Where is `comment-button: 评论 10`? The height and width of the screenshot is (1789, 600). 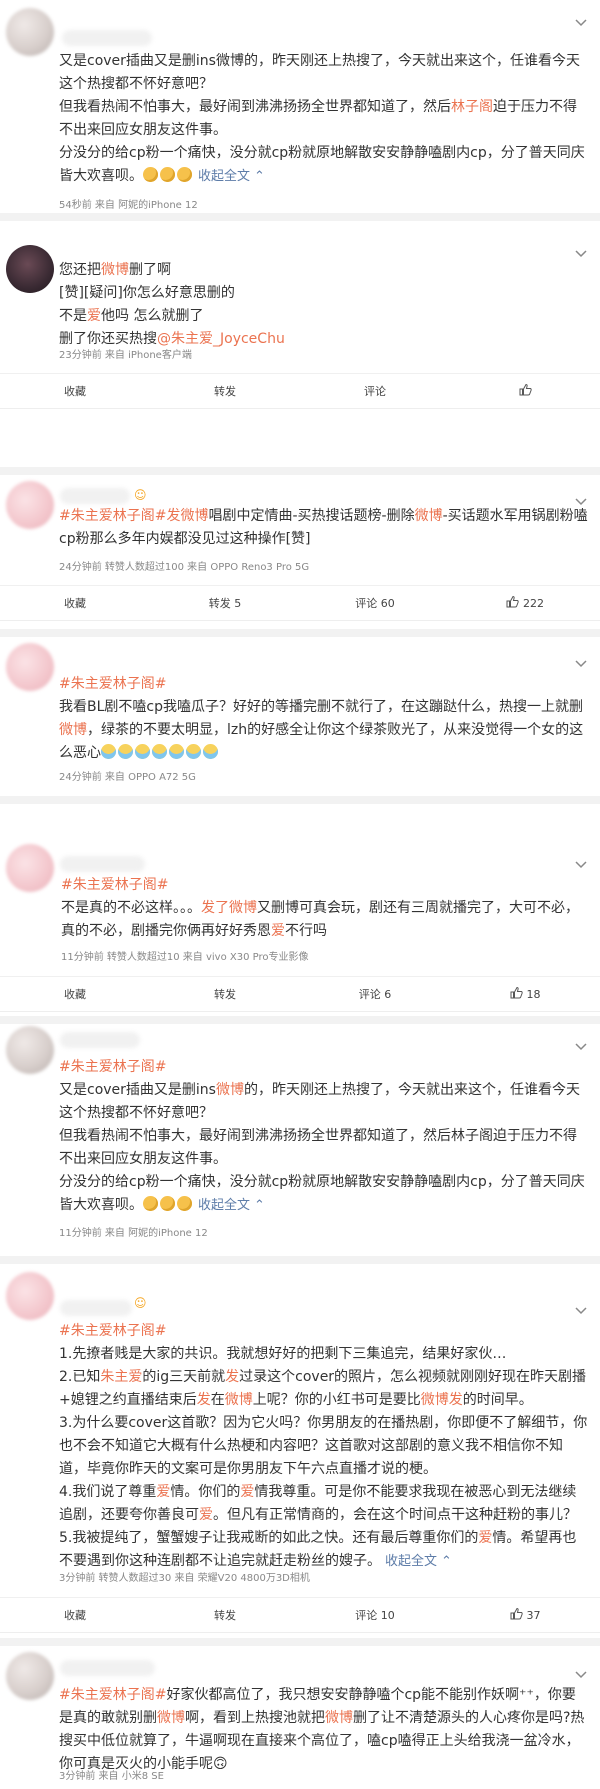
comment-button: 评论 10 is located at coordinates (375, 1615).